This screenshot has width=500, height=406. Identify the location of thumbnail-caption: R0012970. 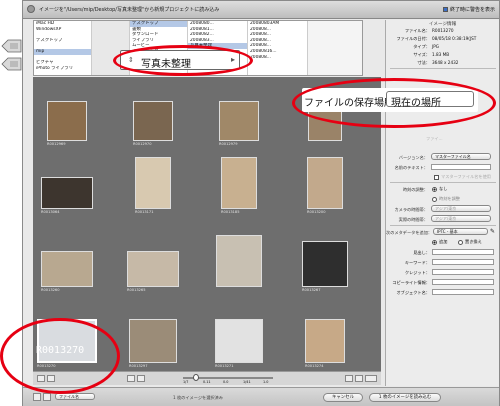
(142, 144).